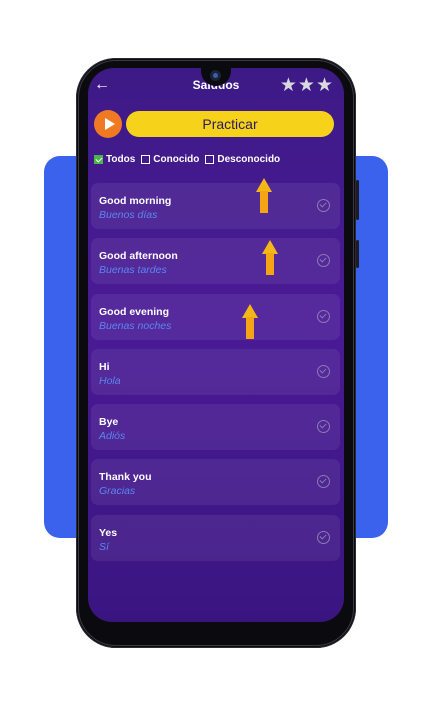 This screenshot has height=704, width=434. I want to click on filter-known: Conocido, so click(170, 159).